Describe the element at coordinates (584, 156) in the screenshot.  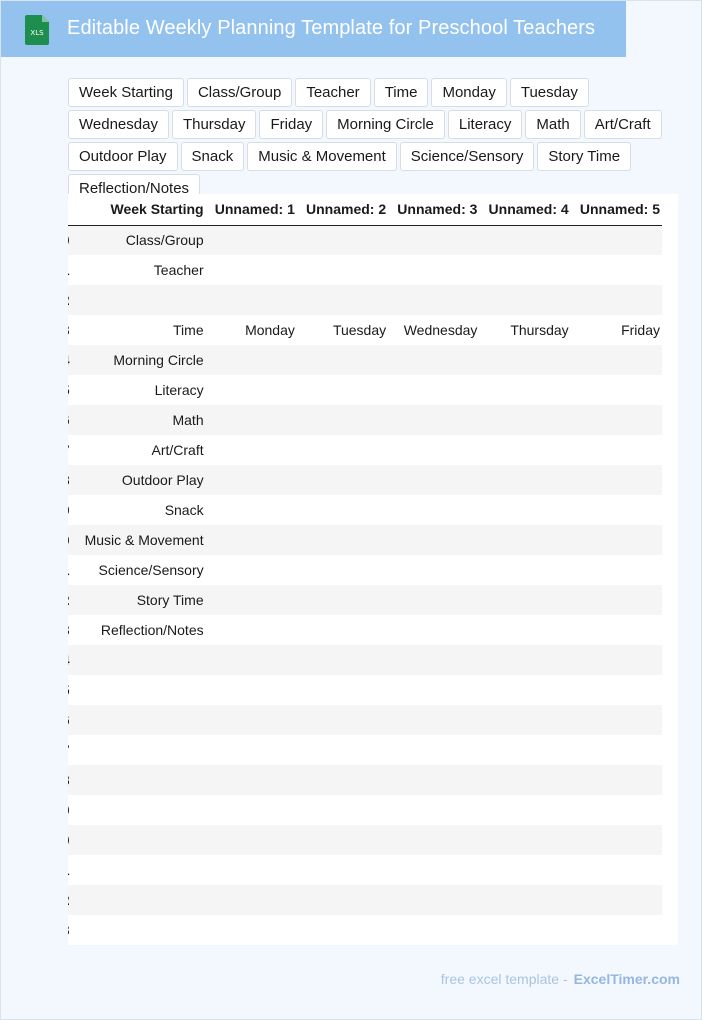
I see `column-chip: Story Time` at that location.